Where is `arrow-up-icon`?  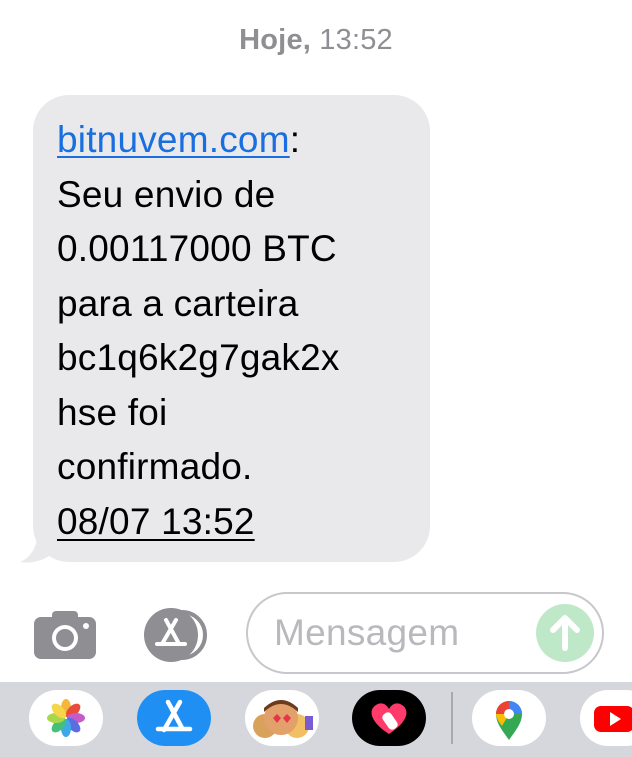 arrow-up-icon is located at coordinates (565, 633).